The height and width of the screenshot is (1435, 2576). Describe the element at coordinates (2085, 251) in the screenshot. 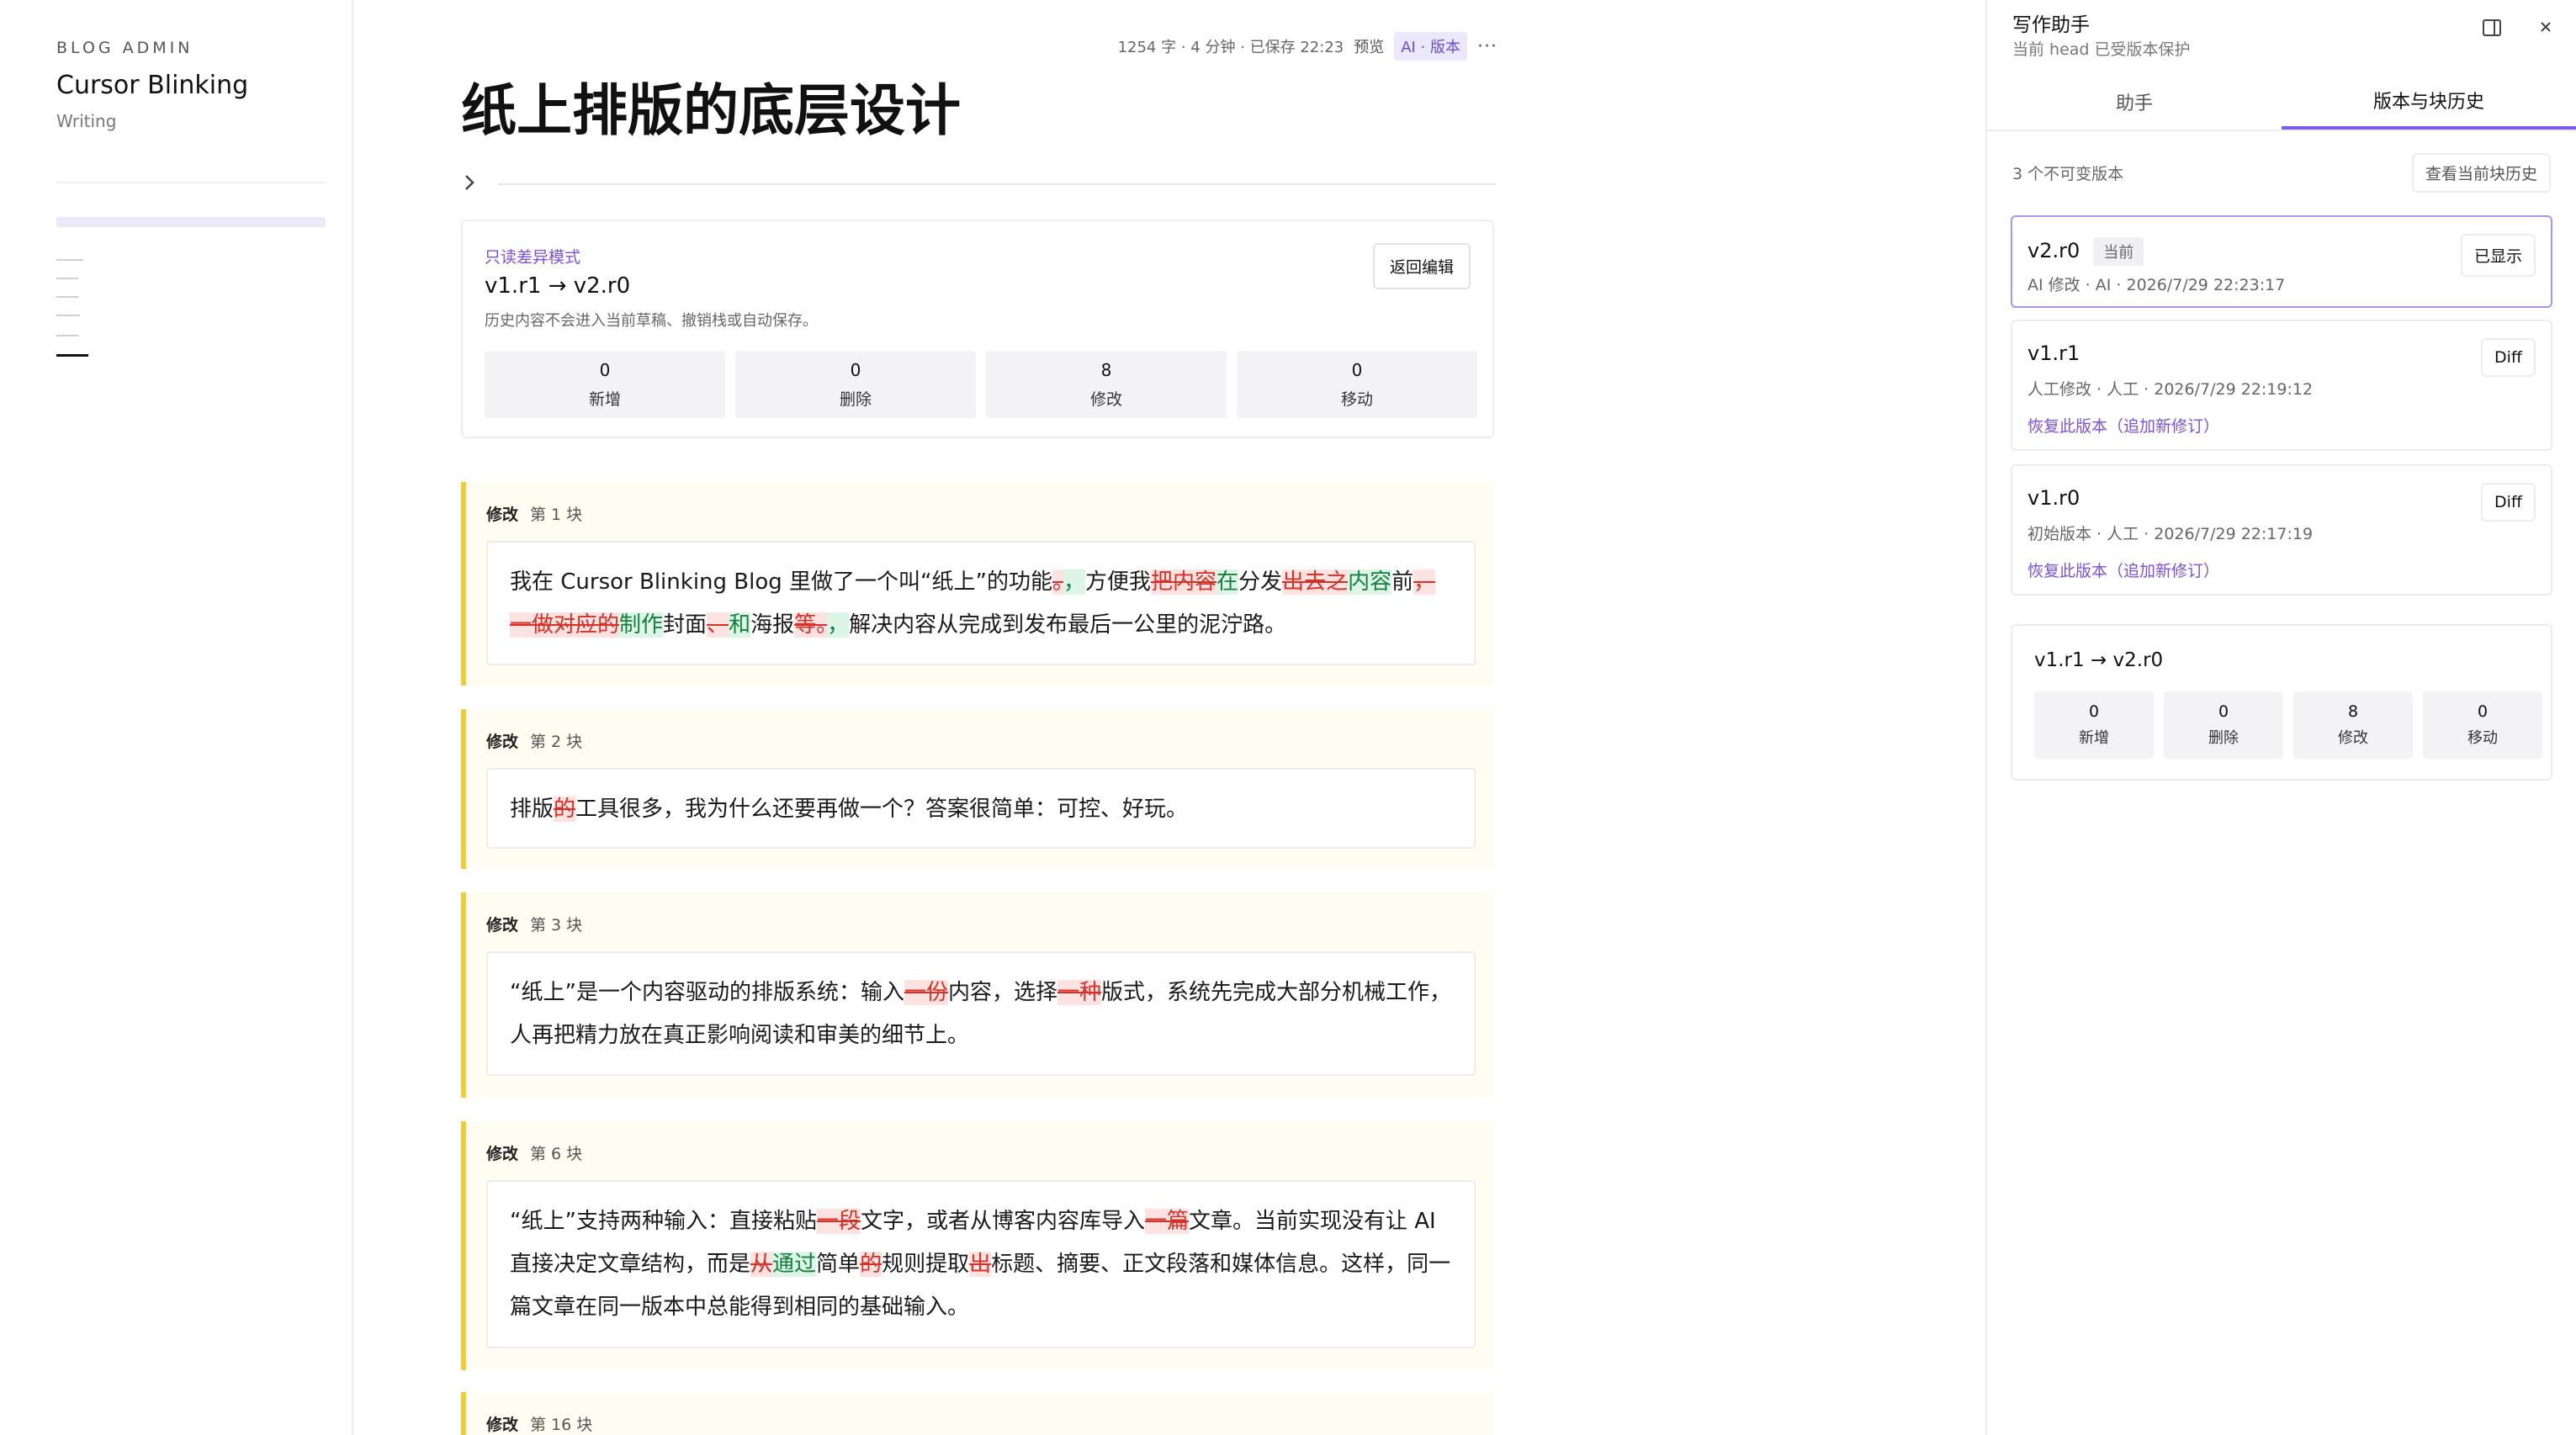

I see `version-name: v2.r0 当前` at that location.